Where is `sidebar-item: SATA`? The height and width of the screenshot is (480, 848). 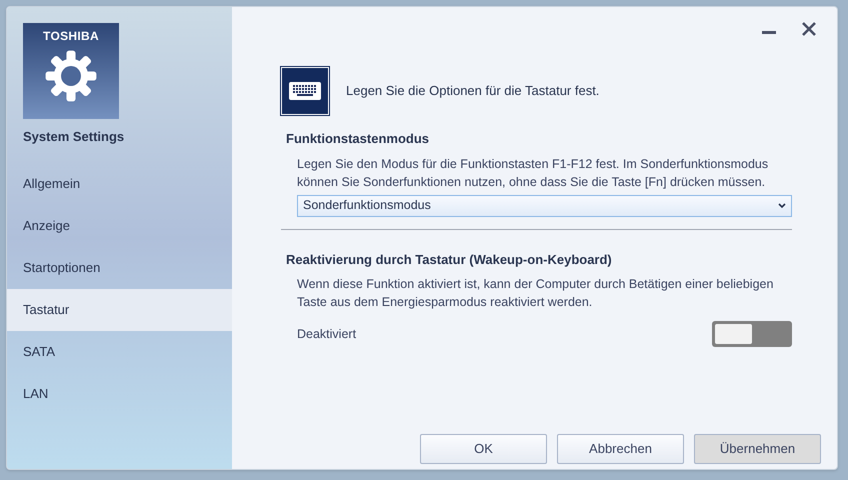 sidebar-item: SATA is located at coordinates (119, 351).